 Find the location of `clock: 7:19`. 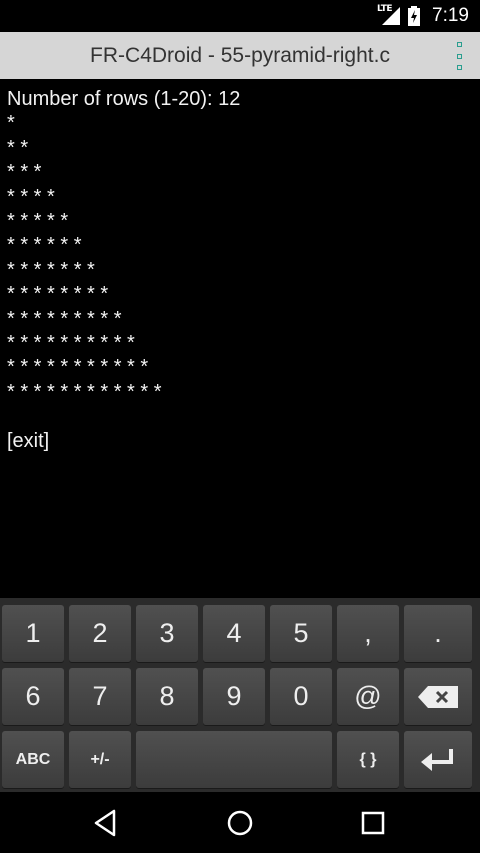

clock: 7:19 is located at coordinates (450, 15).